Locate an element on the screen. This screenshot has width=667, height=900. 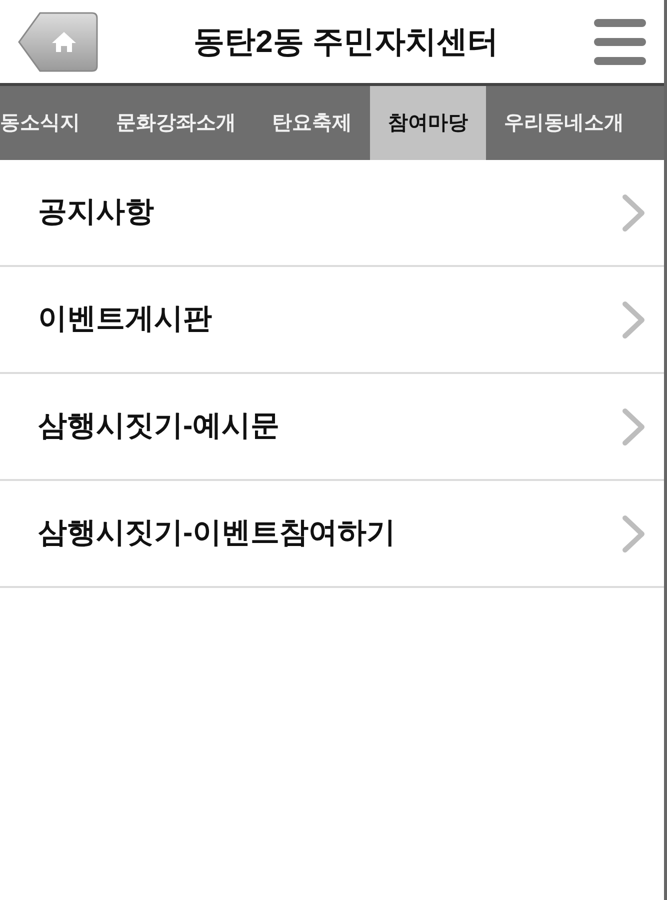
page-title: 동탄2동 주민자치센터 is located at coordinates (346, 41).